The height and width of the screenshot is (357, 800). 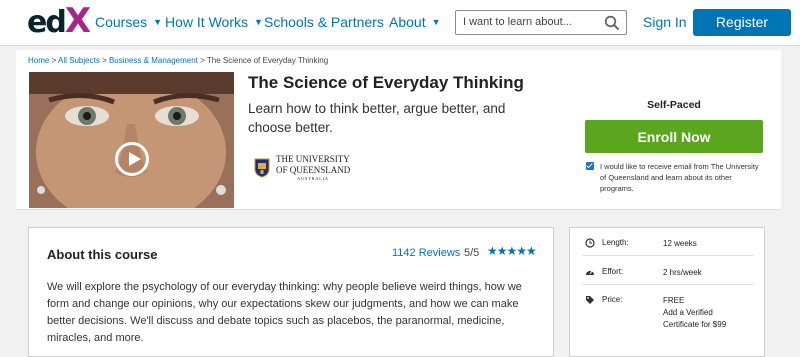 I want to click on rating-value: 5/5, so click(x=472, y=253).